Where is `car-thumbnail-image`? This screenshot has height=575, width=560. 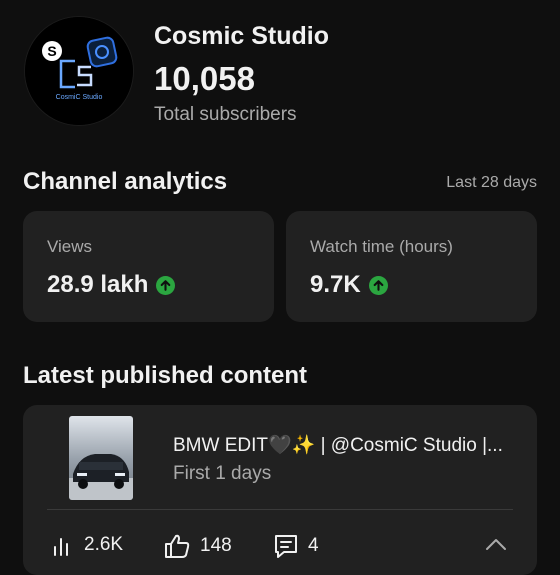
car-thumbnail-image is located at coordinates (101, 458).